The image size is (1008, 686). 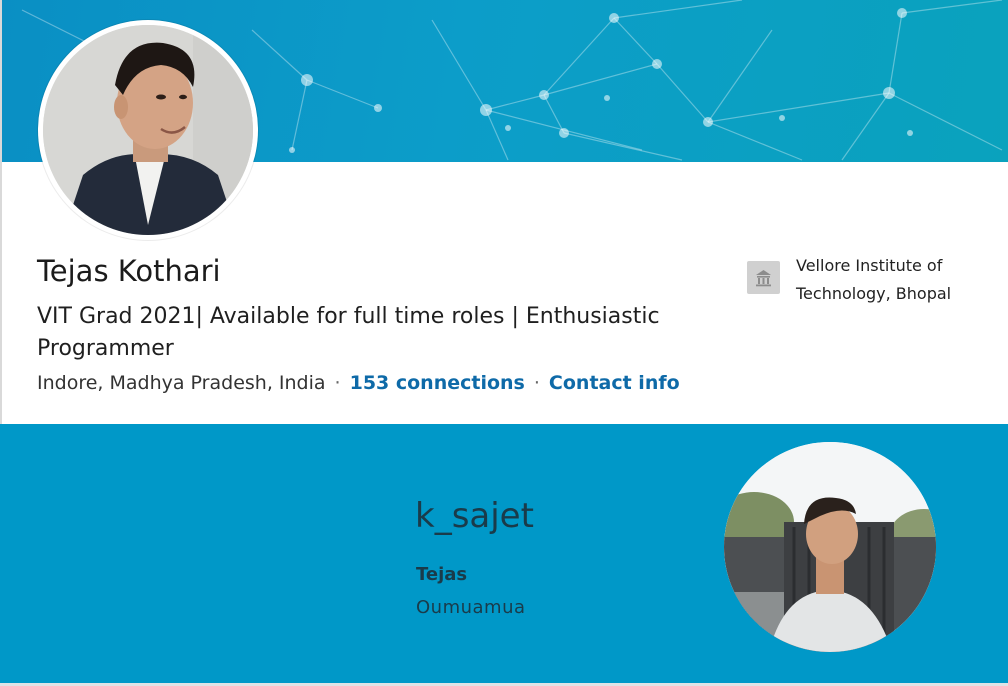 What do you see at coordinates (437, 383) in the screenshot?
I see `connections-link: 153 connections` at bounding box center [437, 383].